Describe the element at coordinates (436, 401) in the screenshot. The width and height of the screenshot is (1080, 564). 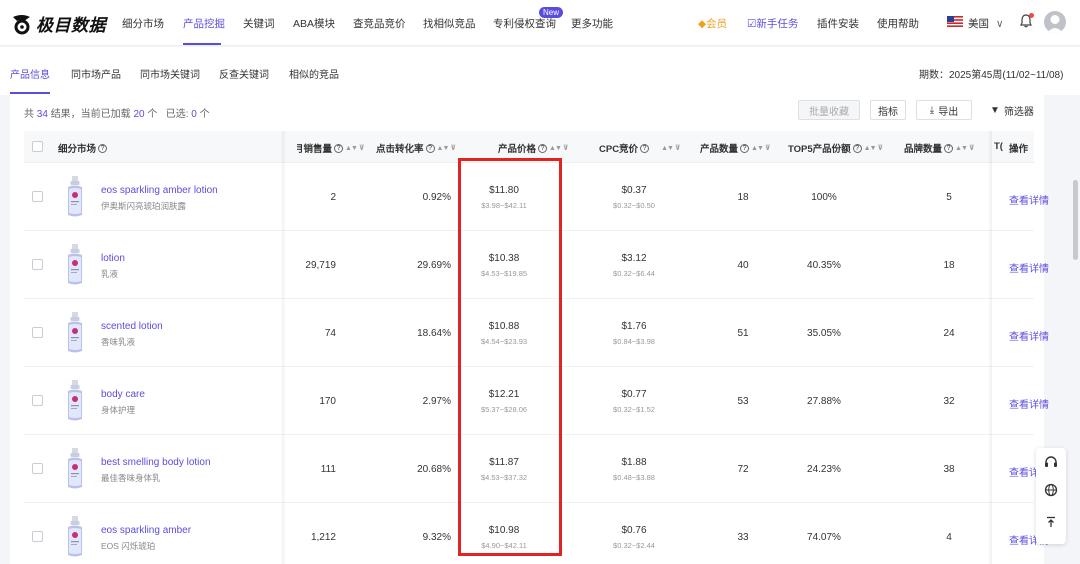
I see `click-conversion-rate: 2.97%` at that location.